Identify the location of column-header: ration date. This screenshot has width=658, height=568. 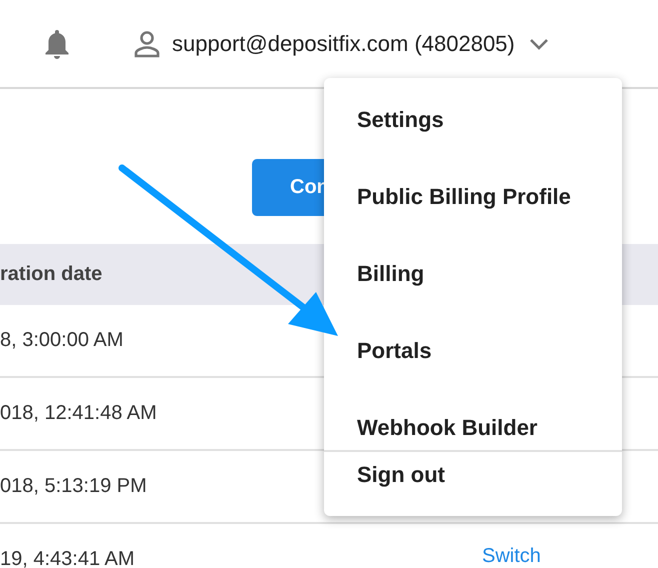
(51, 274).